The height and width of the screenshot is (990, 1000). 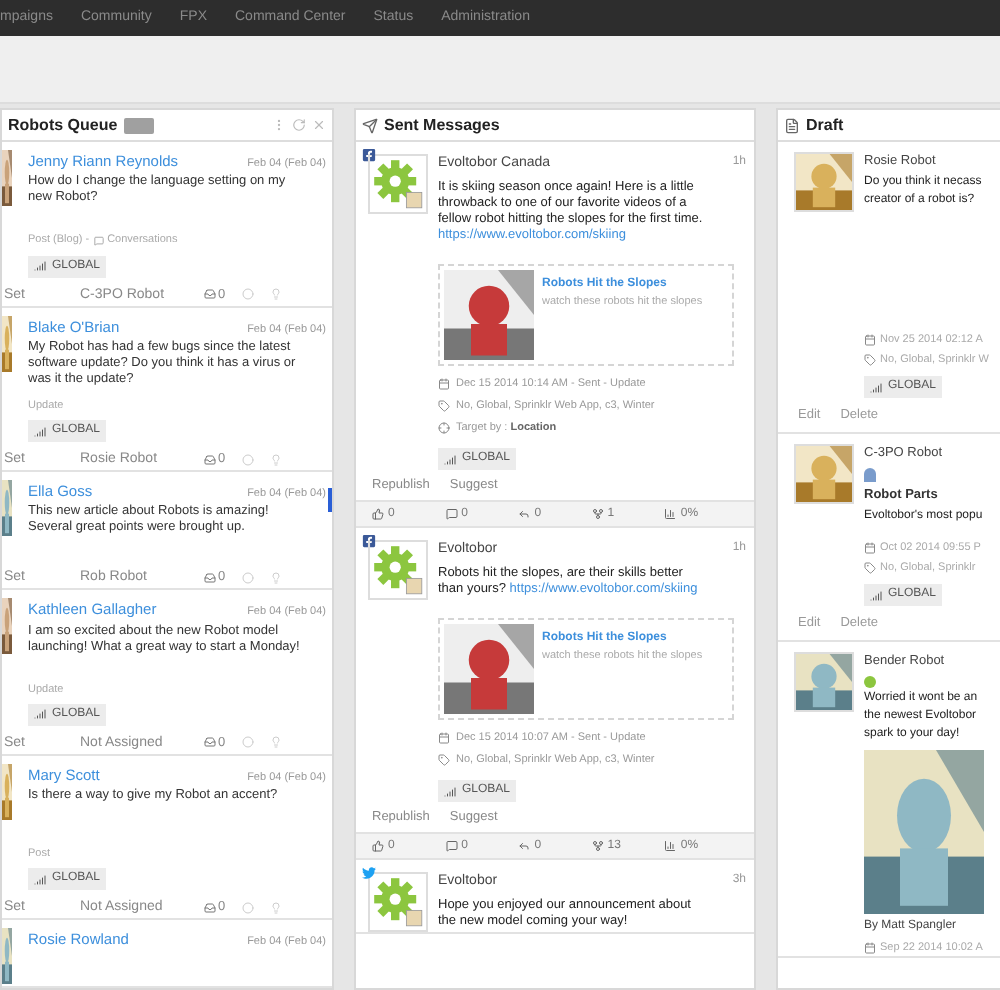 What do you see at coordinates (825, 125) in the screenshot?
I see `column-title: Draft` at bounding box center [825, 125].